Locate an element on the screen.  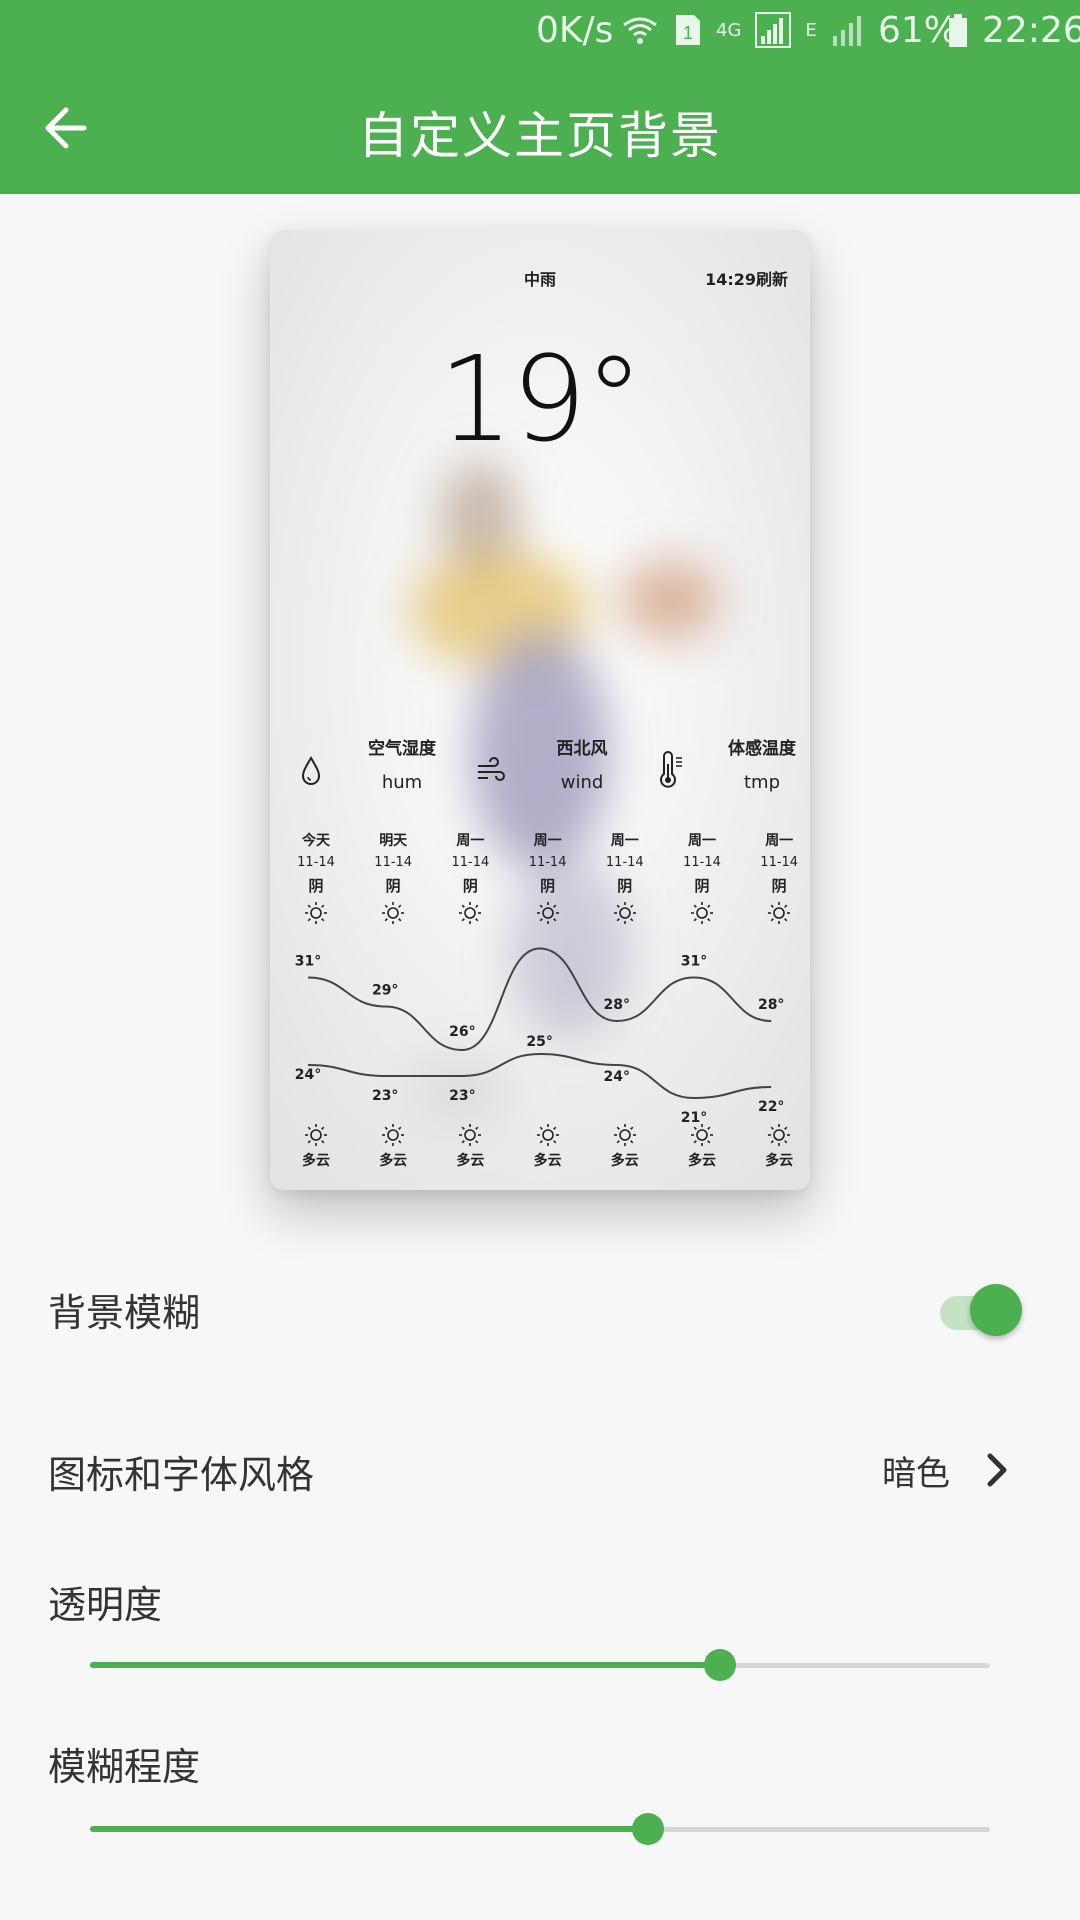
forecast-night: 多云 多云 多云 多云 多云 多云 多云 is located at coordinates (540, 1152).